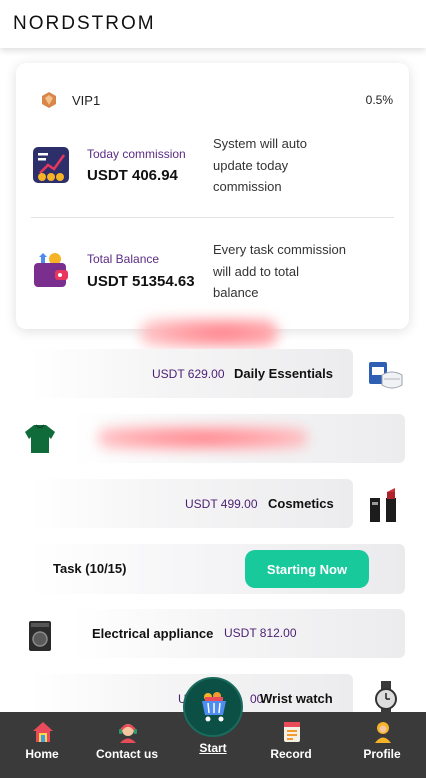 The image size is (426, 778). What do you see at coordinates (203, 438) in the screenshot?
I see `blurred-product-name` at bounding box center [203, 438].